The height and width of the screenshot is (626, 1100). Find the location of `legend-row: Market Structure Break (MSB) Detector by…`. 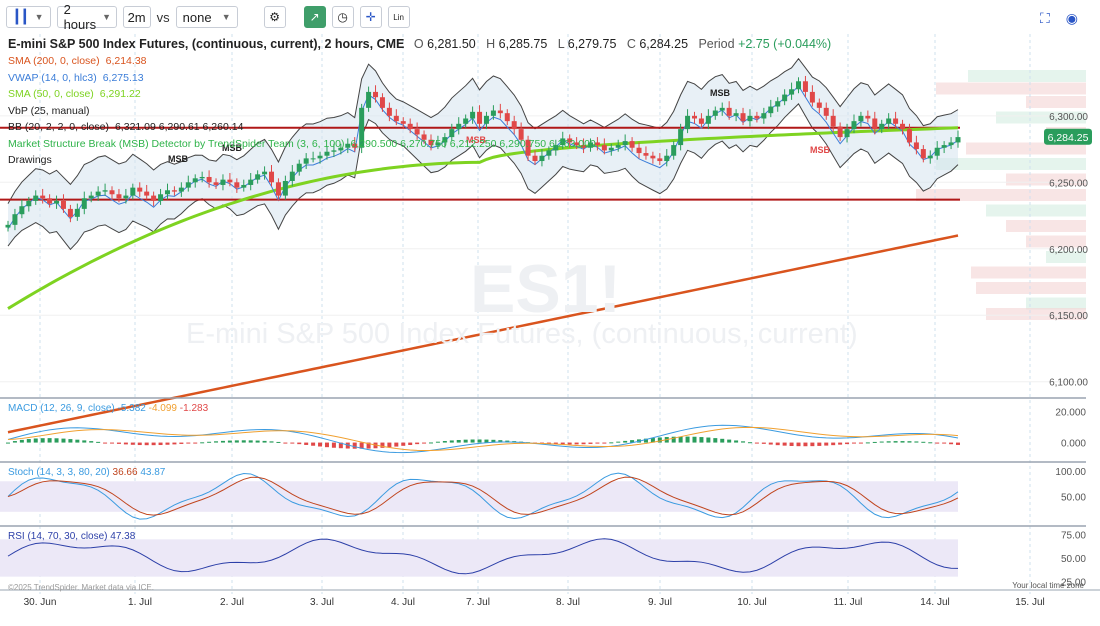

legend-row: Market Structure Break (MSB) Detector by… is located at coordinates (302, 144).